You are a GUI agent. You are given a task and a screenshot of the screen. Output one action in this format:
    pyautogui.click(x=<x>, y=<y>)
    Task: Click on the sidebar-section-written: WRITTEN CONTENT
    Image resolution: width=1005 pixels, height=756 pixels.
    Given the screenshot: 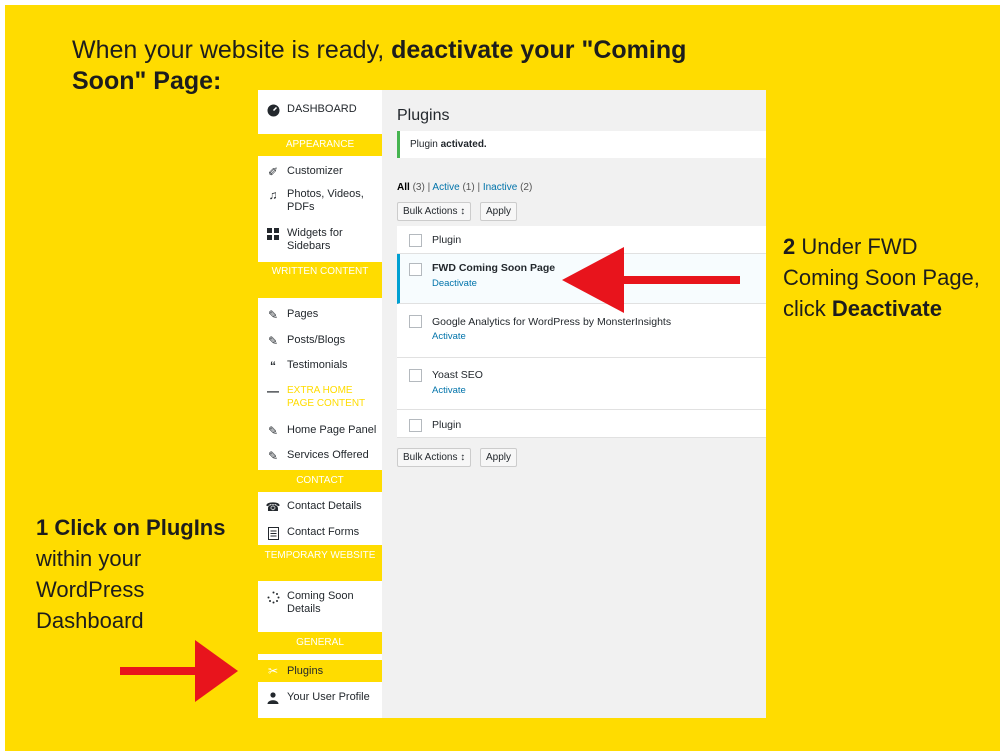 What is the action you would take?
    pyautogui.click(x=320, y=280)
    